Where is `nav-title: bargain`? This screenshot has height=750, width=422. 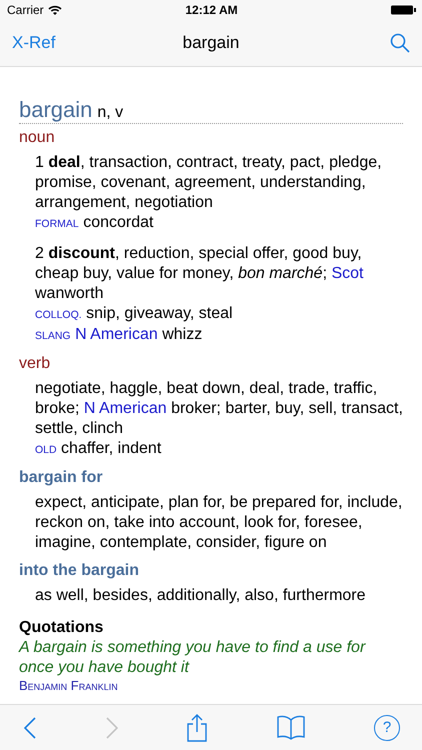 nav-title: bargain is located at coordinates (211, 43).